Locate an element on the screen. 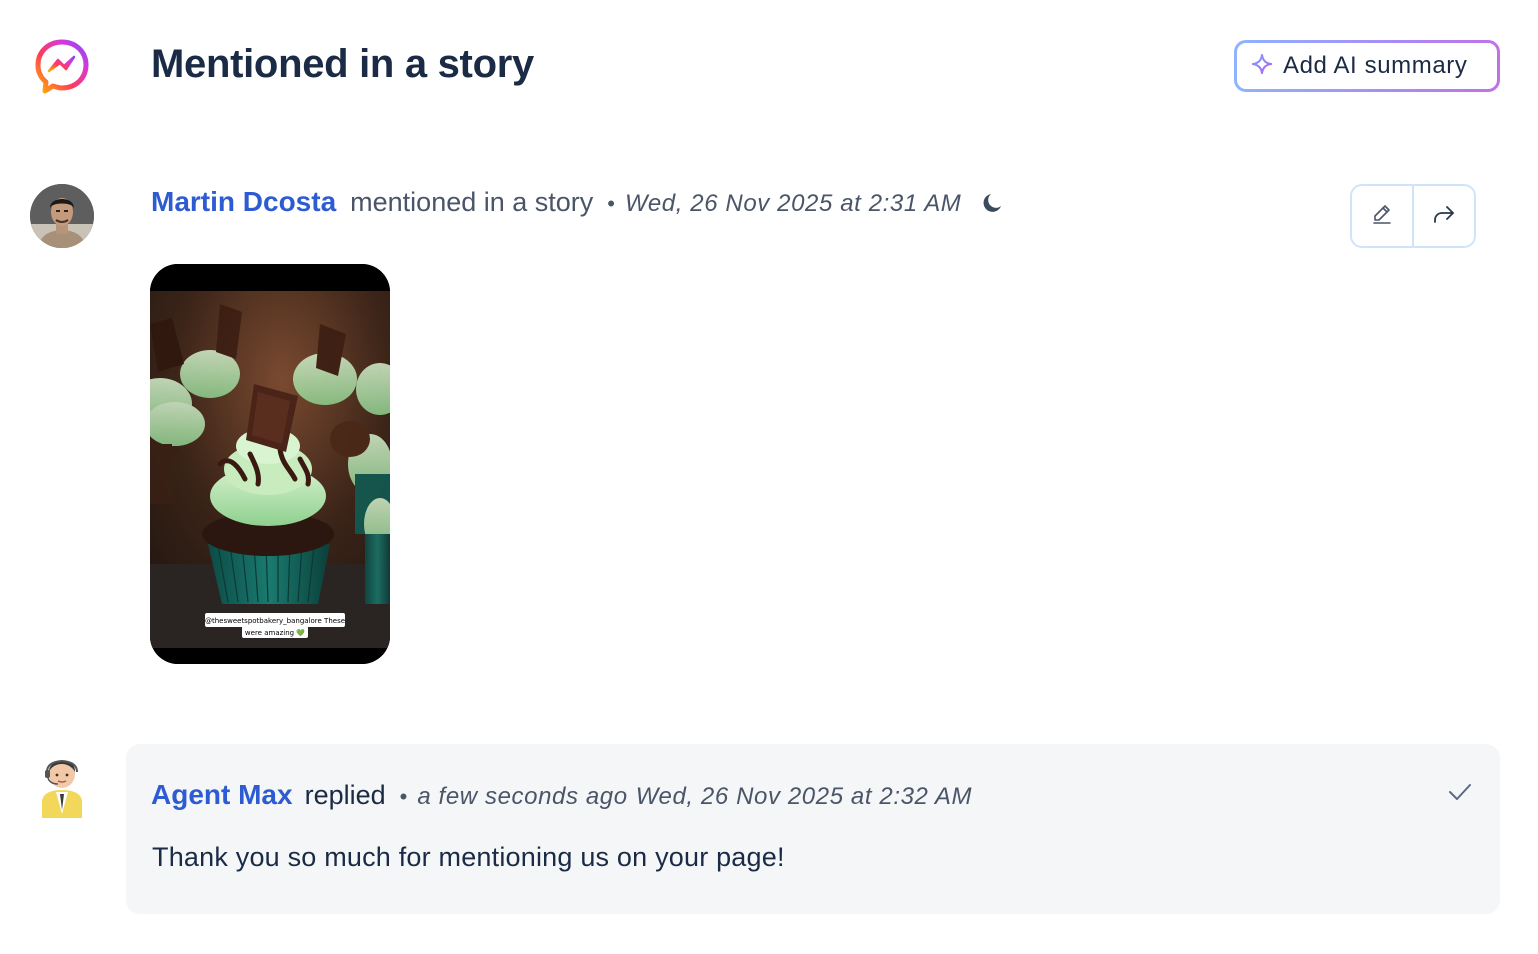 The height and width of the screenshot is (954, 1538). moon-icon is located at coordinates (993, 203).